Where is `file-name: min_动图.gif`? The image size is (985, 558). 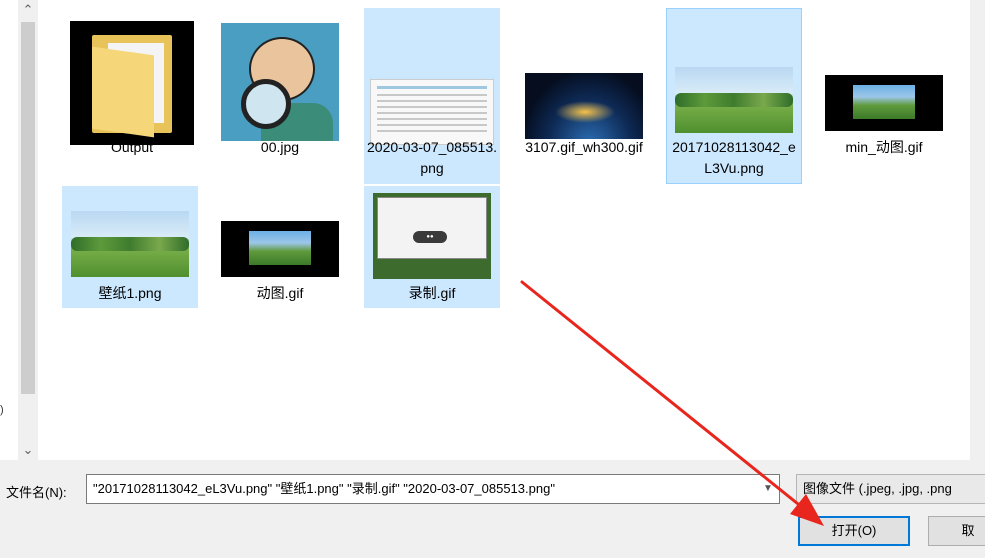
file-name: min_动图.gif is located at coordinates (884, 147).